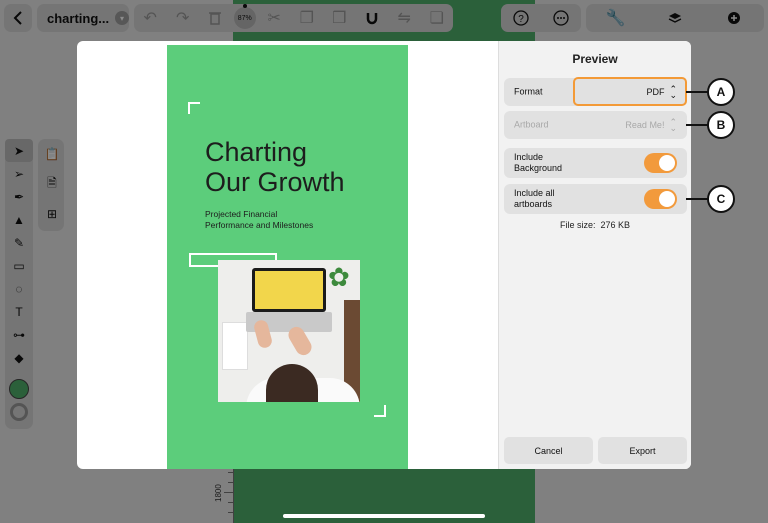 The width and height of the screenshot is (768, 523). What do you see at coordinates (595, 163) in the screenshot?
I see `include-background-row: Include Background` at bounding box center [595, 163].